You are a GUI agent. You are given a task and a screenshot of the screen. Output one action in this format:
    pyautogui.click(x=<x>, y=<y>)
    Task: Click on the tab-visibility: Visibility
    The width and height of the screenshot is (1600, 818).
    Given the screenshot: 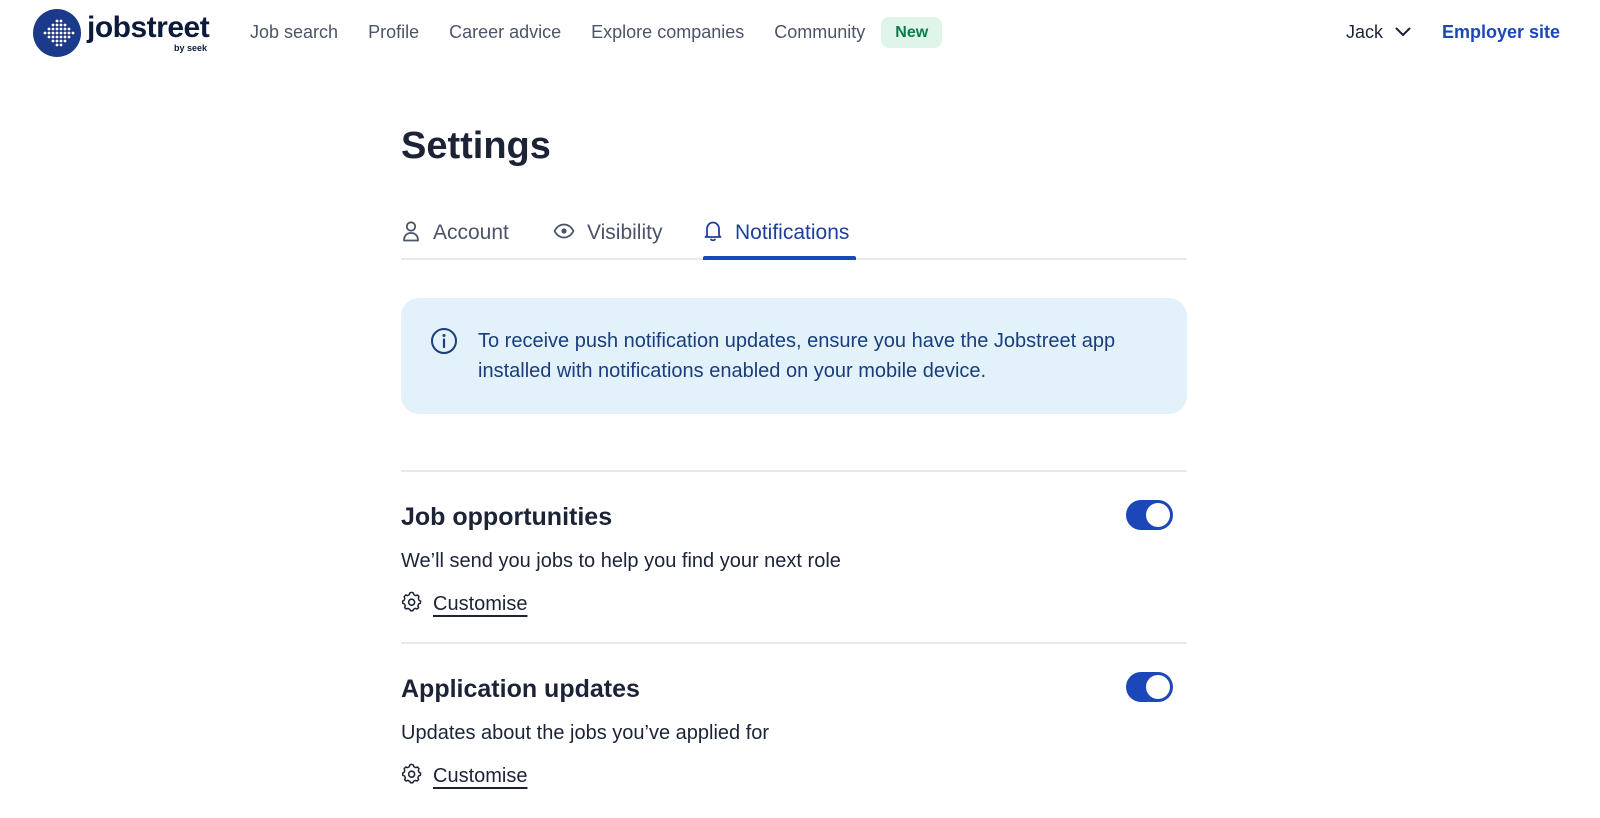 What is the action you would take?
    pyautogui.click(x=607, y=233)
    